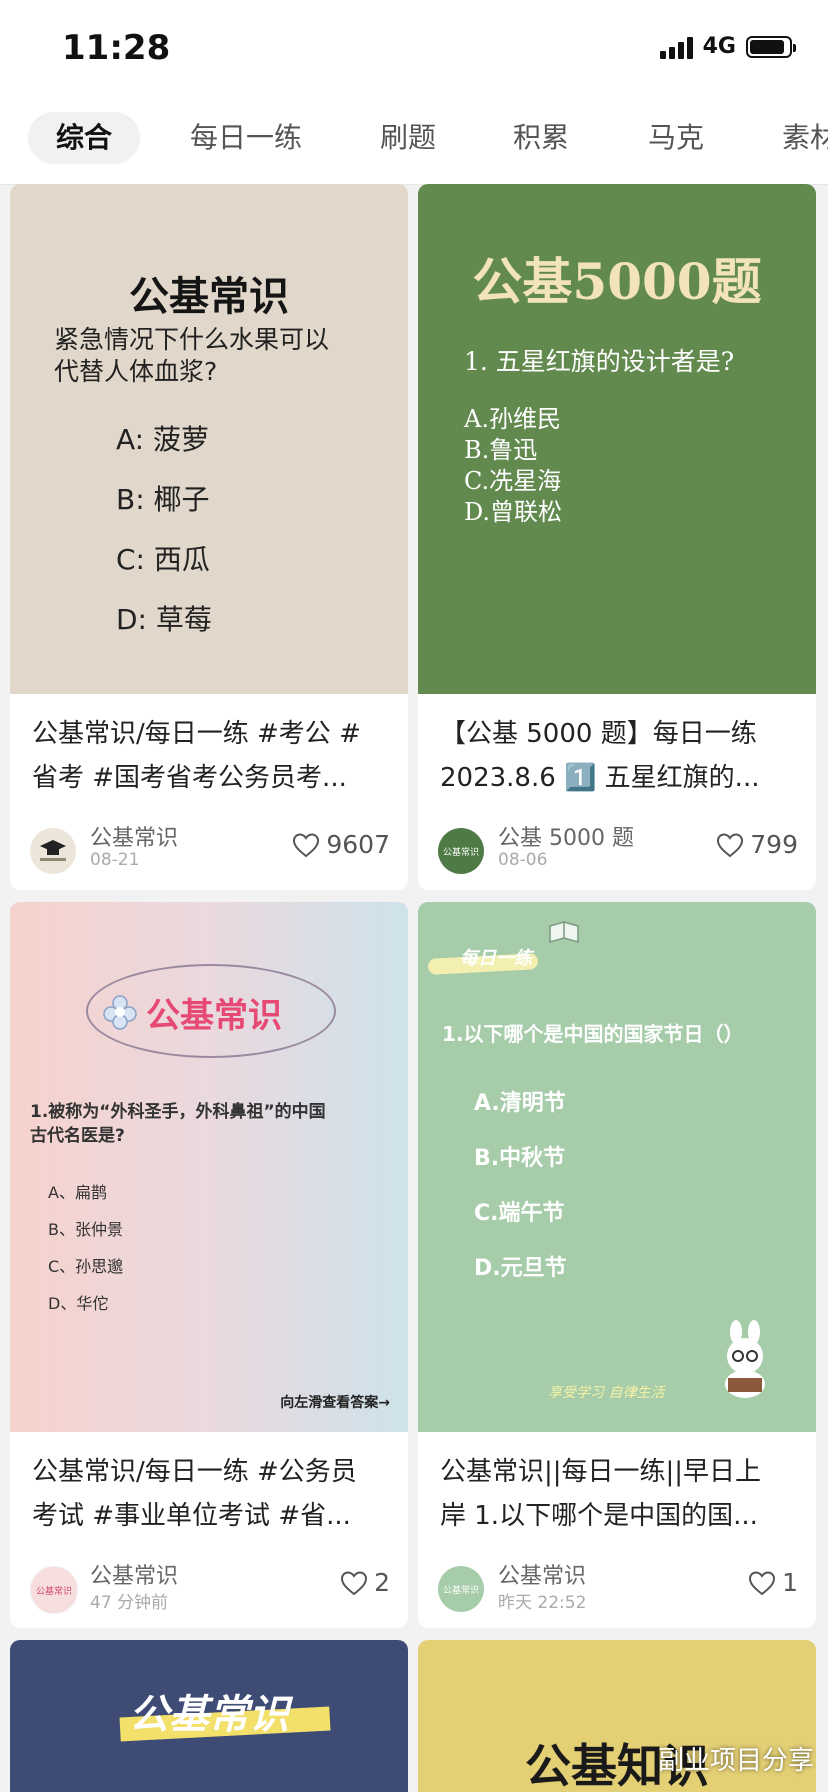  I want to click on like-count: 799, so click(774, 844).